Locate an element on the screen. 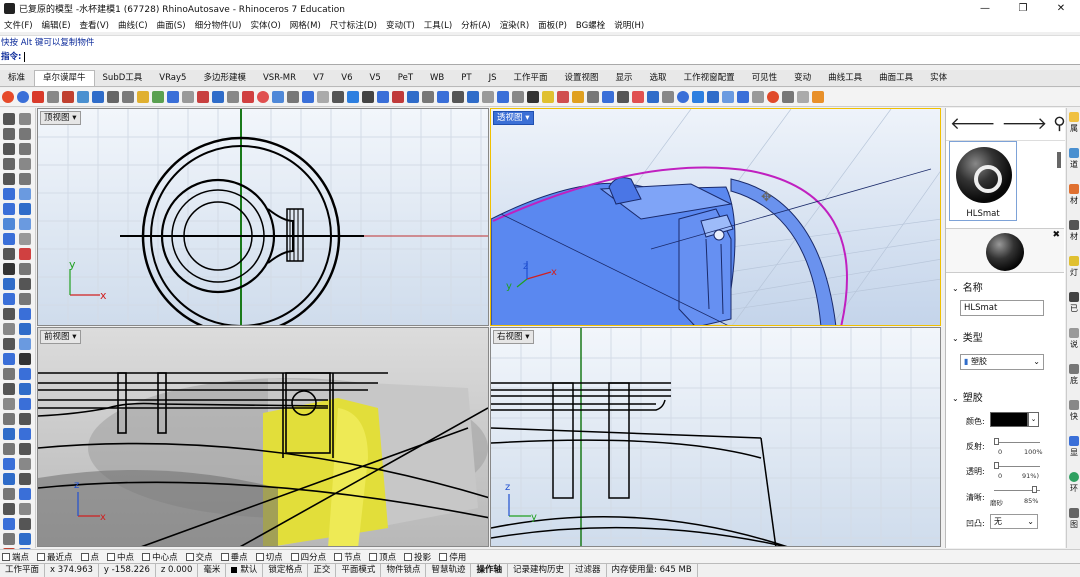 Image resolution: width=1080 pixels, height=577 pixels. viewport-right-label: 右视图 ▾ is located at coordinates (513, 337).